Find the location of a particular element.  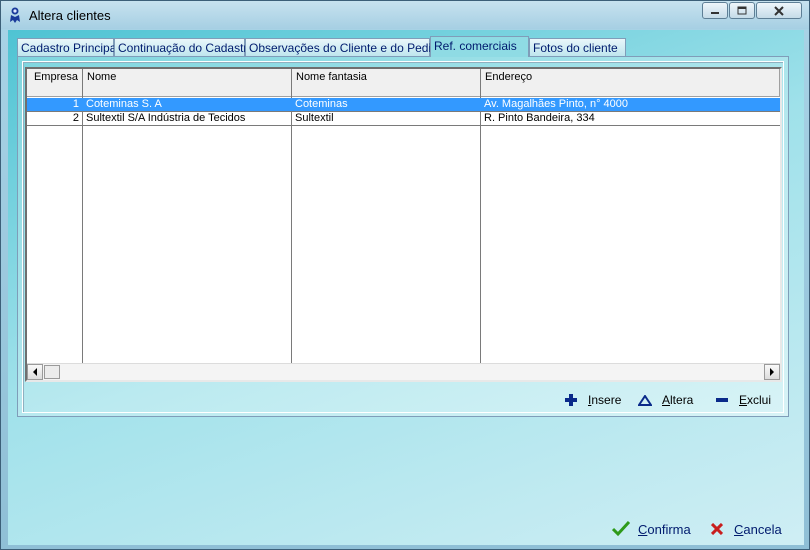

confirma-button: Confirma is located at coordinates (651, 529).